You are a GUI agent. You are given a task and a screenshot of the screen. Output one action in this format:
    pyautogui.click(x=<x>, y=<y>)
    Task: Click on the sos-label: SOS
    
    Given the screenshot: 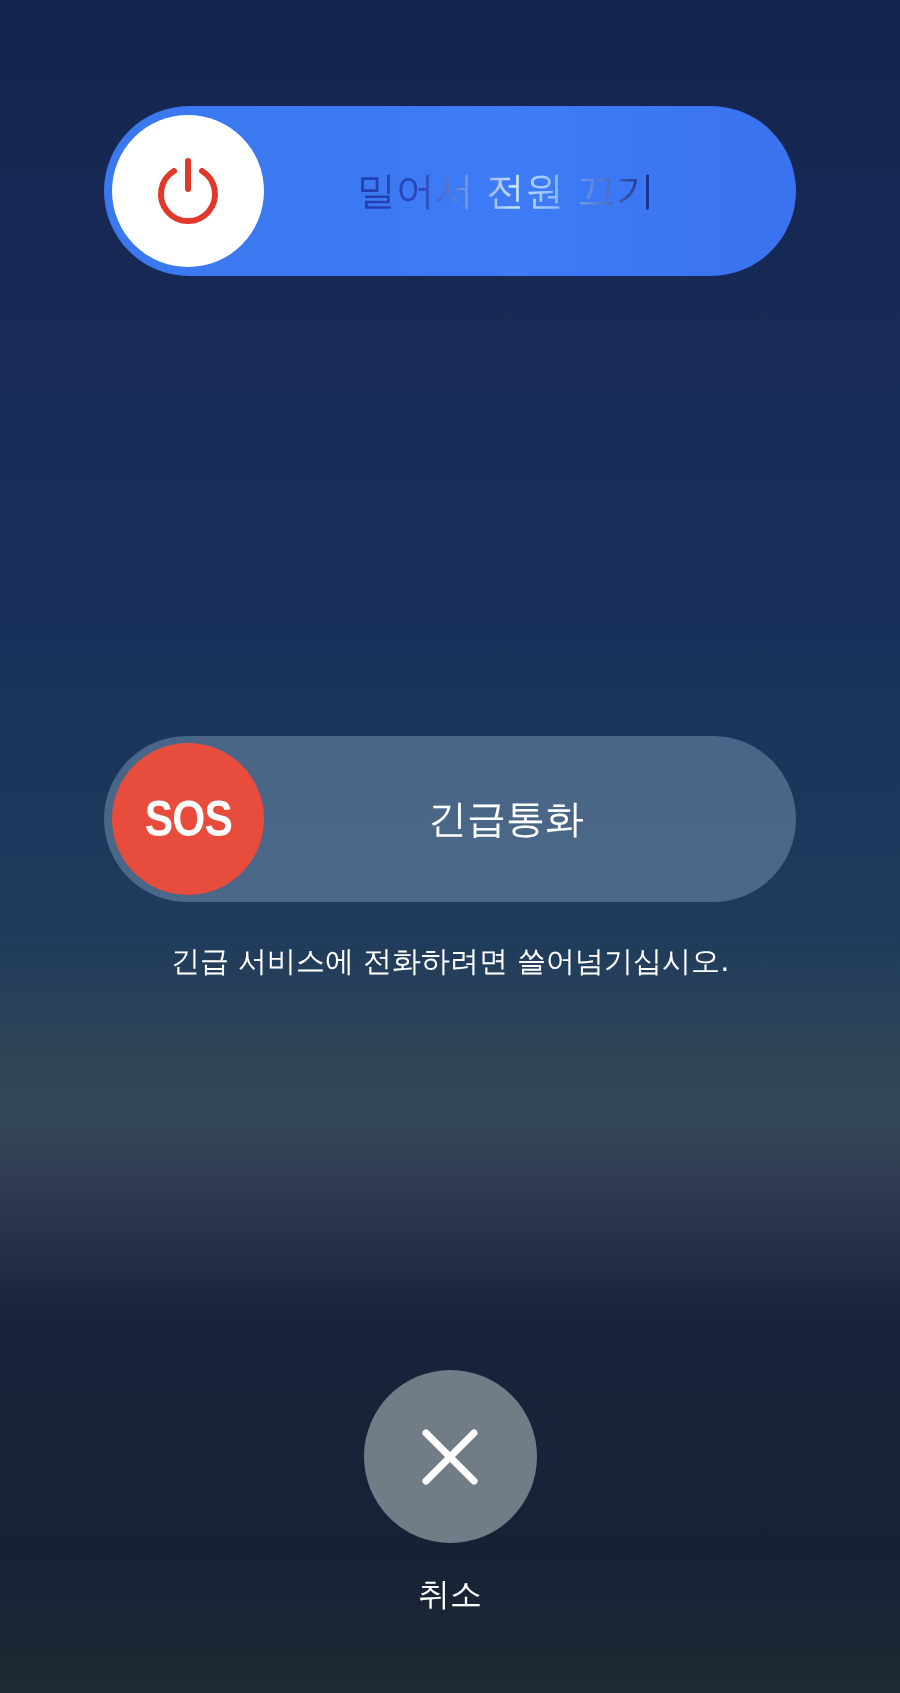 What is the action you would take?
    pyautogui.click(x=188, y=819)
    